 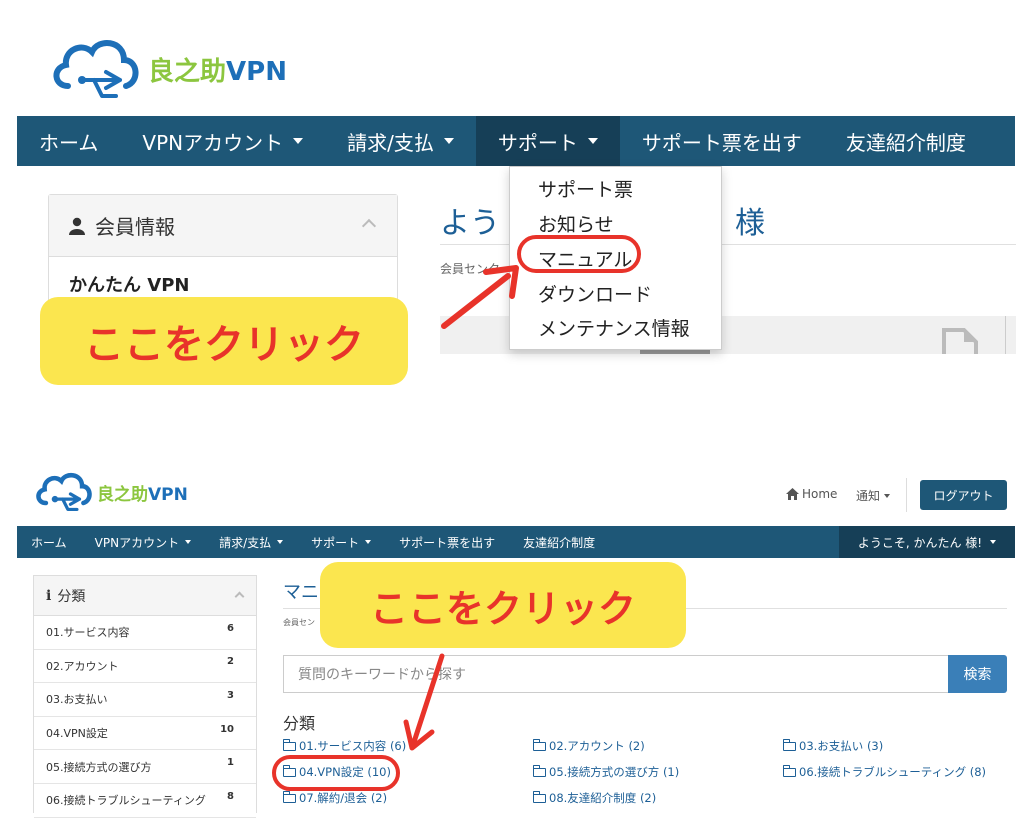 What do you see at coordinates (811, 494) in the screenshot?
I see `home-link: Home` at bounding box center [811, 494].